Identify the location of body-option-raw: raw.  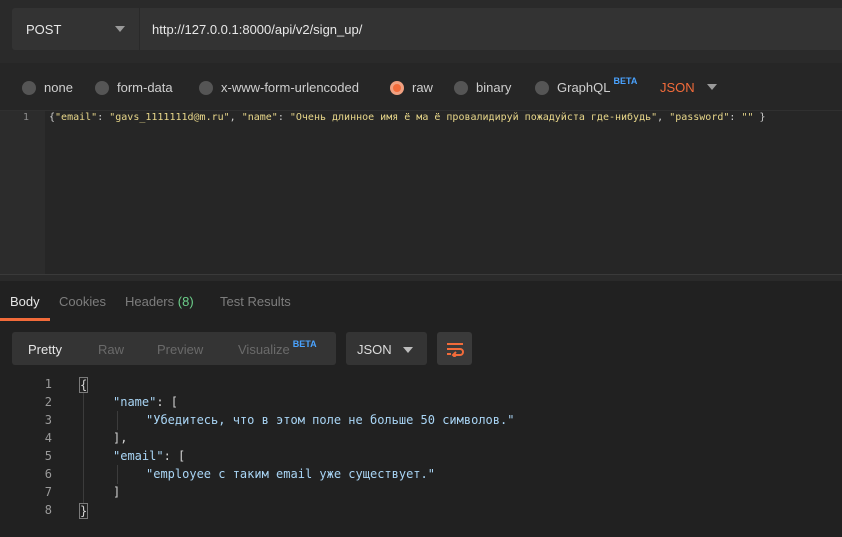
(411, 87).